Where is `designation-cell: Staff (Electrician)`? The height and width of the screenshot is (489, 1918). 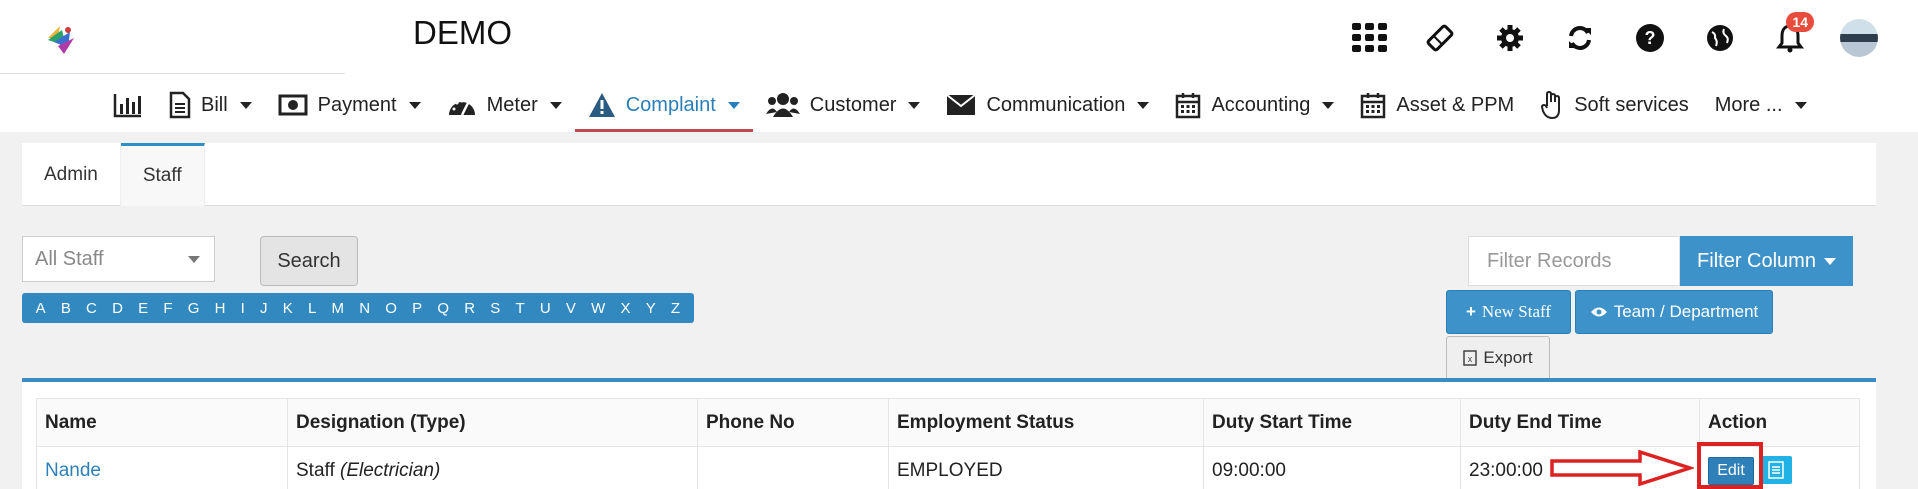 designation-cell: Staff (Electrician) is located at coordinates (492, 467).